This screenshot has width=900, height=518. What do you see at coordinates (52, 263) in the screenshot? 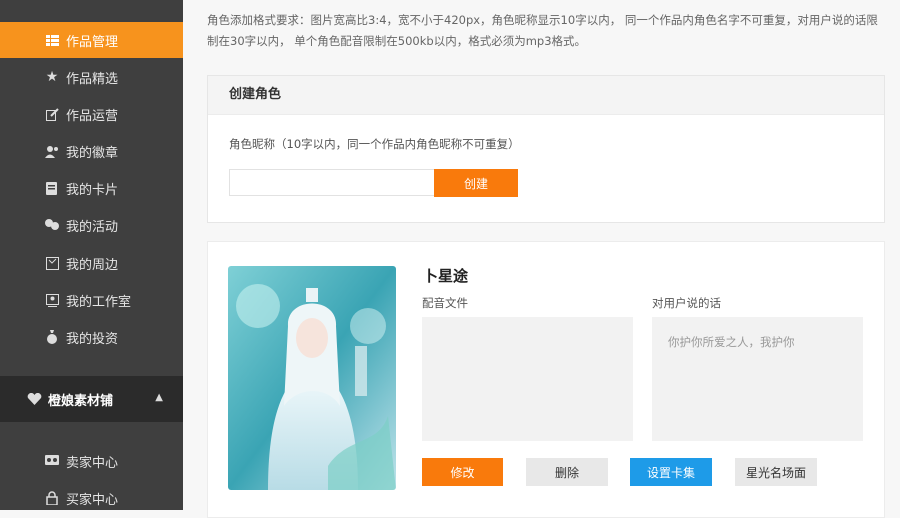
I see `merch-icon` at bounding box center [52, 263].